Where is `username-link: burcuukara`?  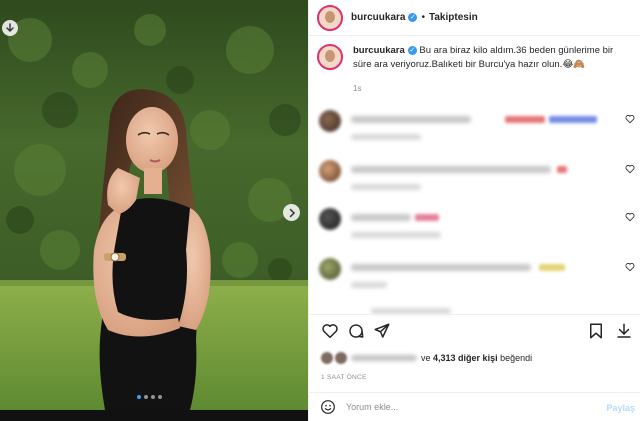 username-link: burcuukara is located at coordinates (378, 17).